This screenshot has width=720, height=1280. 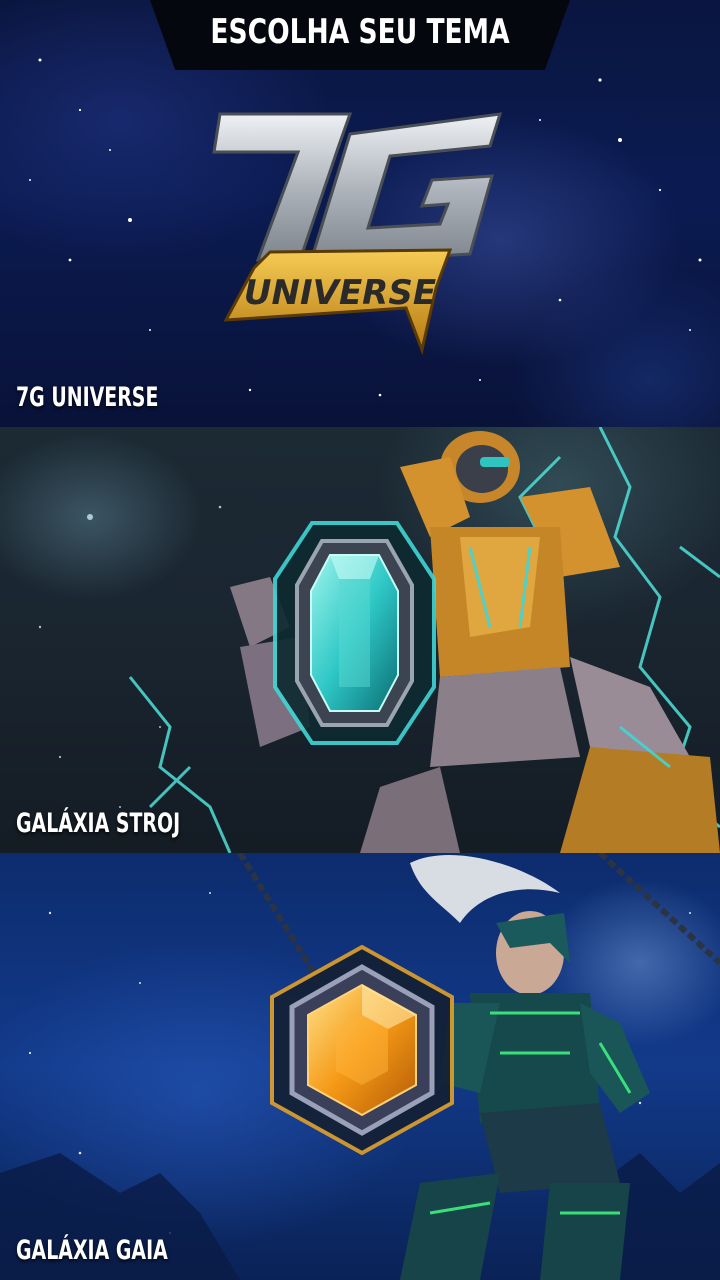 What do you see at coordinates (362, 1050) in the screenshot?
I see `gaia-gem-icon` at bounding box center [362, 1050].